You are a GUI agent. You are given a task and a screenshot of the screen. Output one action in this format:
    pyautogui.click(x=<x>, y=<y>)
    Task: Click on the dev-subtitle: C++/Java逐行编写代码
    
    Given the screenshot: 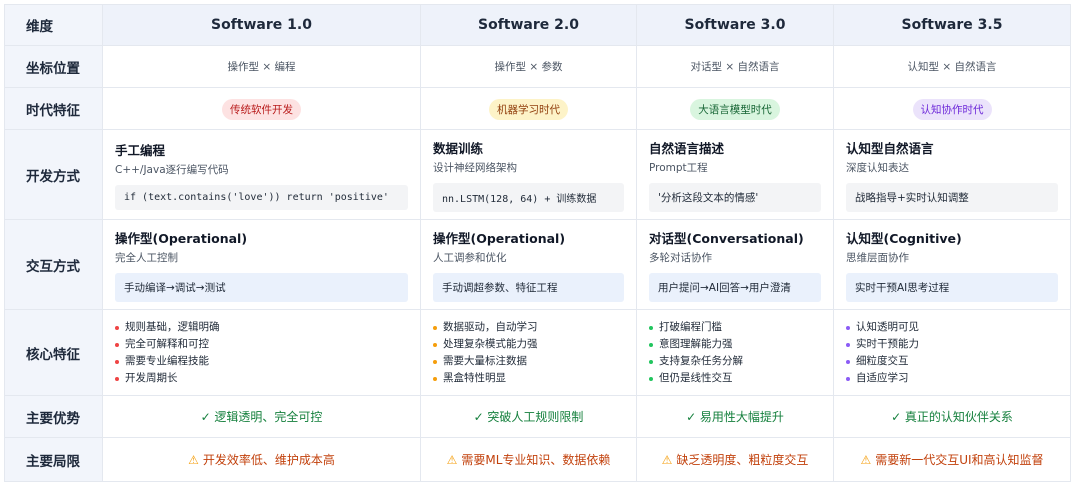 What is the action you would take?
    pyautogui.click(x=172, y=169)
    